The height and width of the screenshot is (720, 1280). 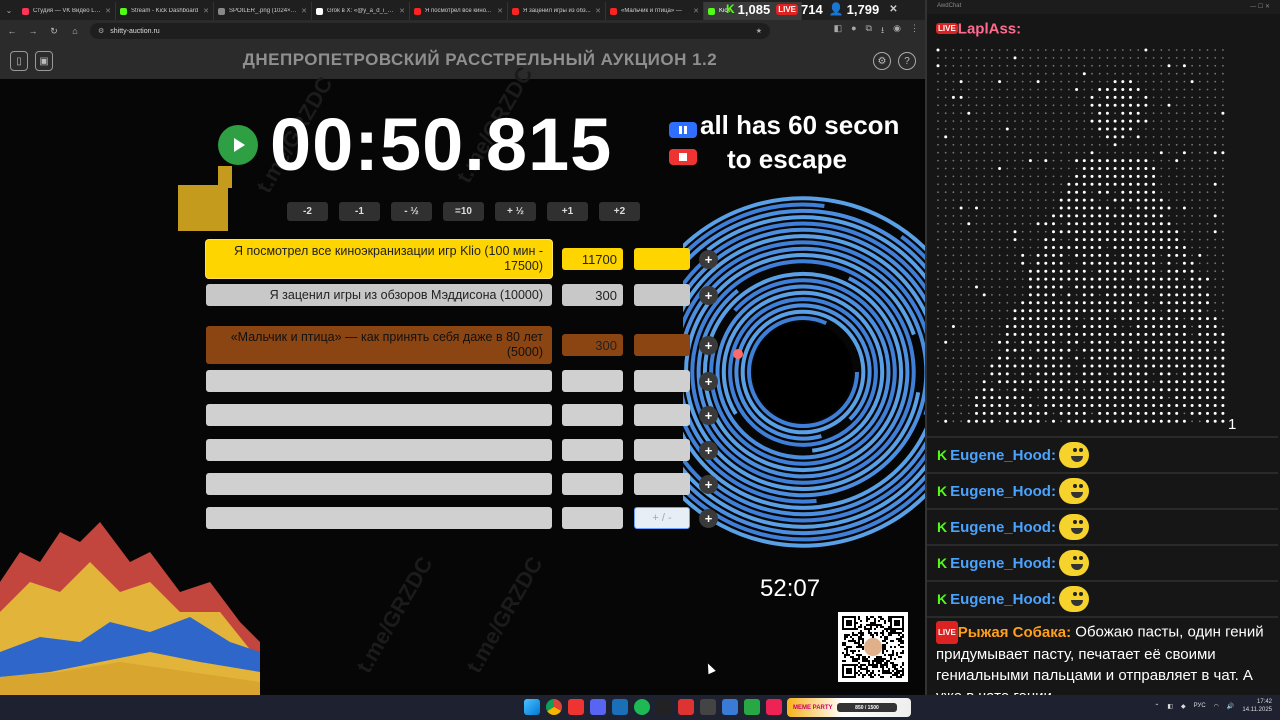 I want to click on browser-tab: Я посмотрел все кино... ✕, so click(x=459, y=11).